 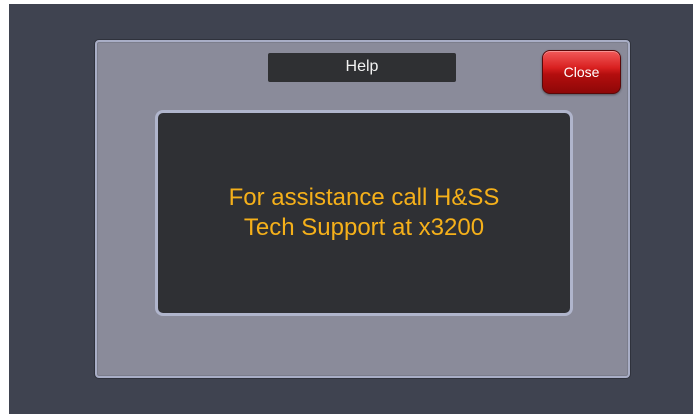 What do you see at coordinates (581, 72) in the screenshot?
I see `close-button: Close` at bounding box center [581, 72].